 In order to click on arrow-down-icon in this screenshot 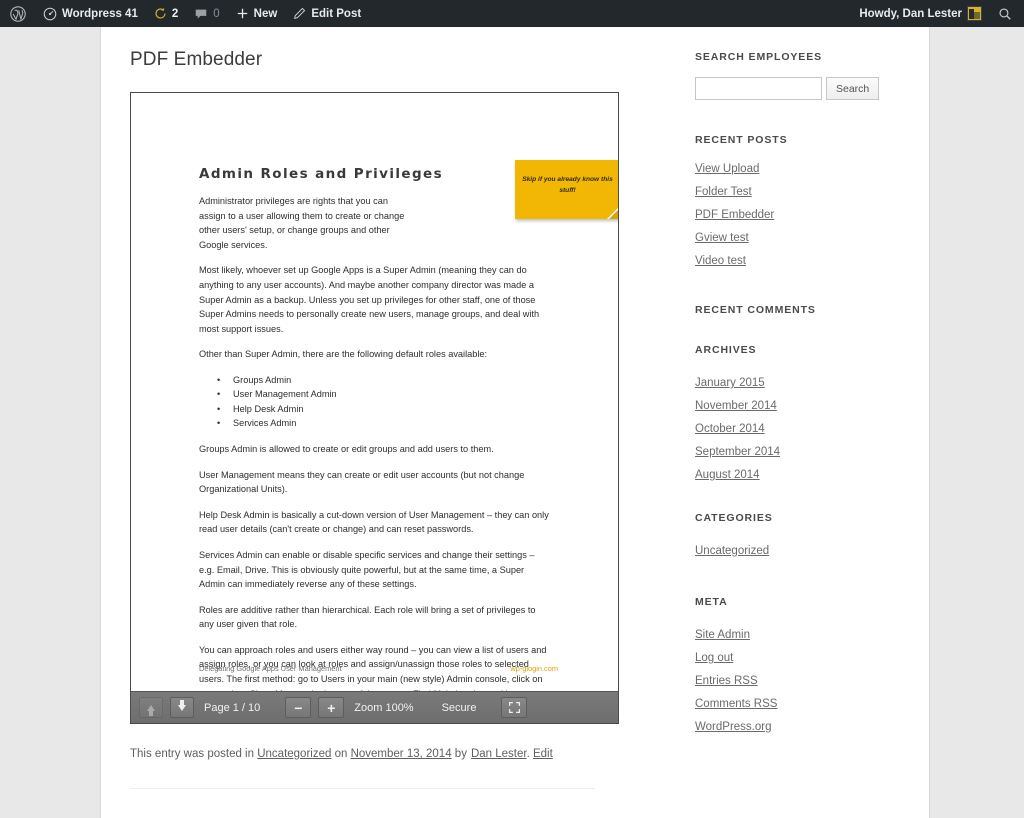, I will do `click(182, 705)`.